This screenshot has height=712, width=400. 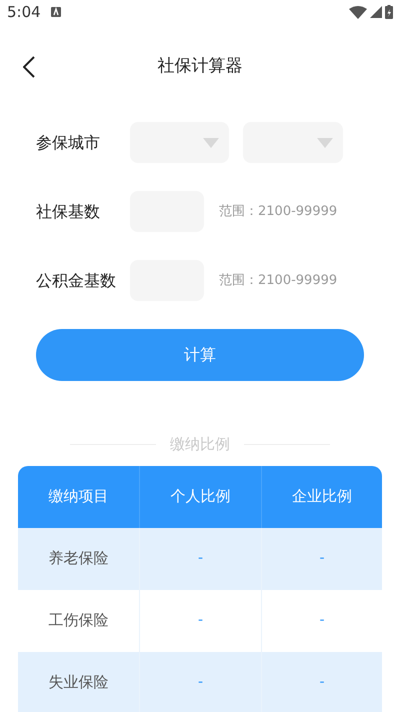 What do you see at coordinates (79, 497) in the screenshot?
I see `column-header: 缴纳项目` at bounding box center [79, 497].